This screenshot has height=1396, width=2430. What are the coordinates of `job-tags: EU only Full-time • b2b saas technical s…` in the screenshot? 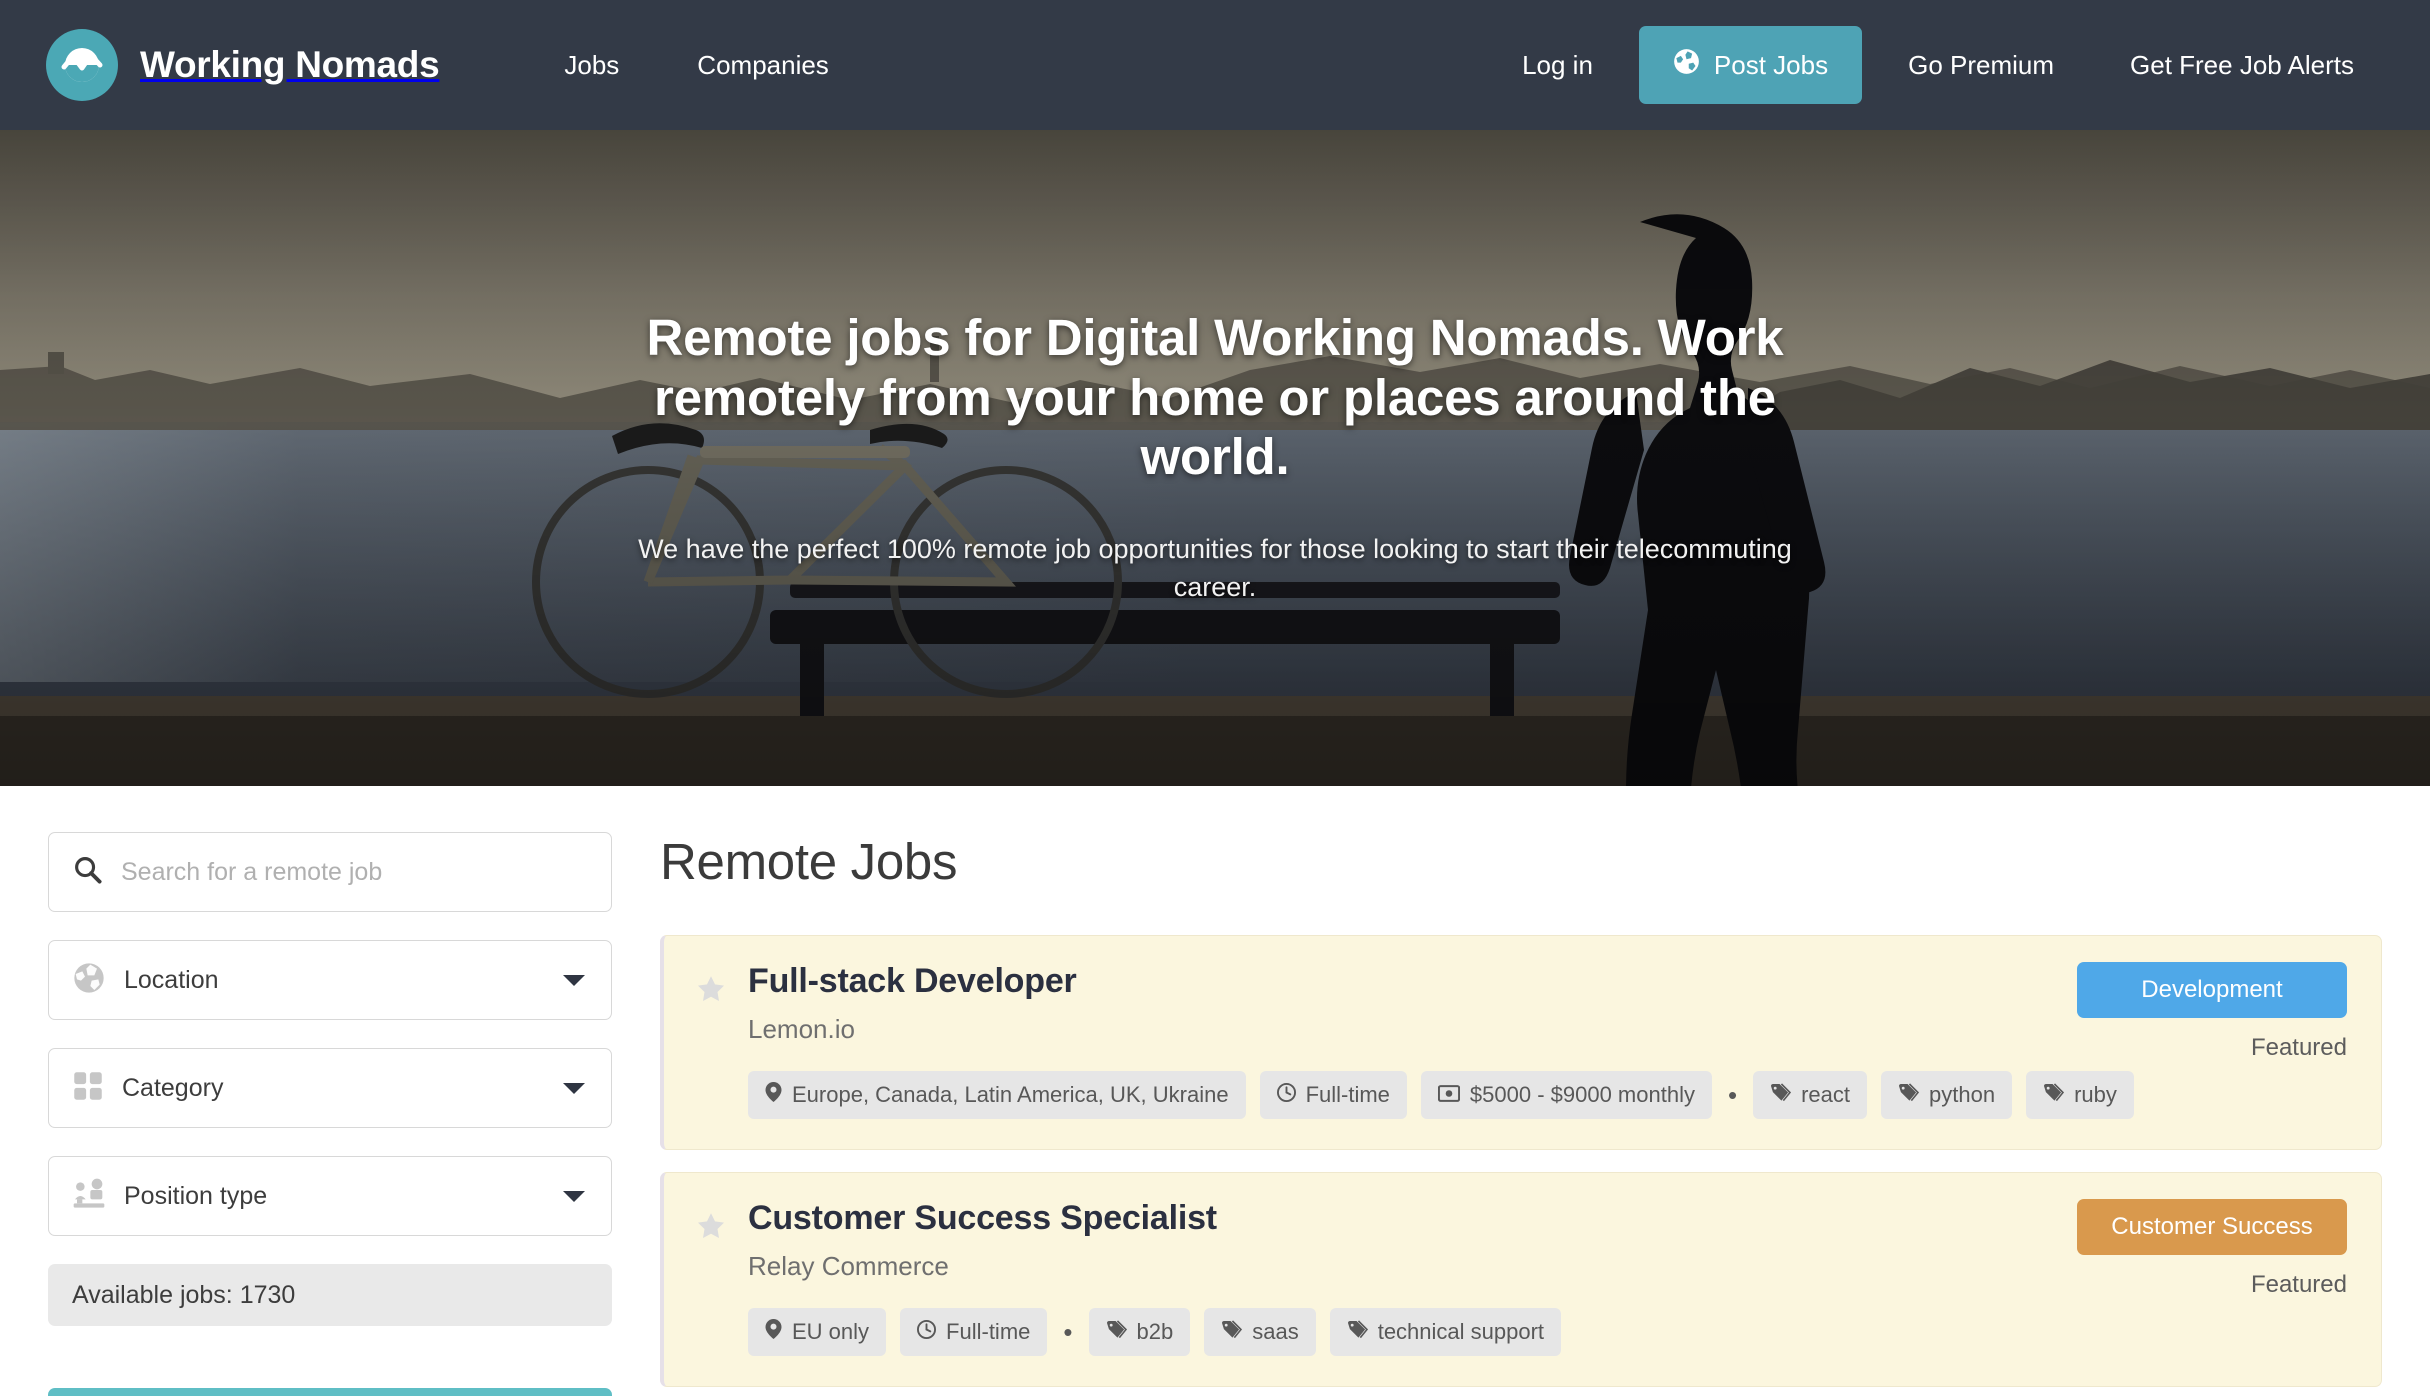 It's located at (1547, 1332).